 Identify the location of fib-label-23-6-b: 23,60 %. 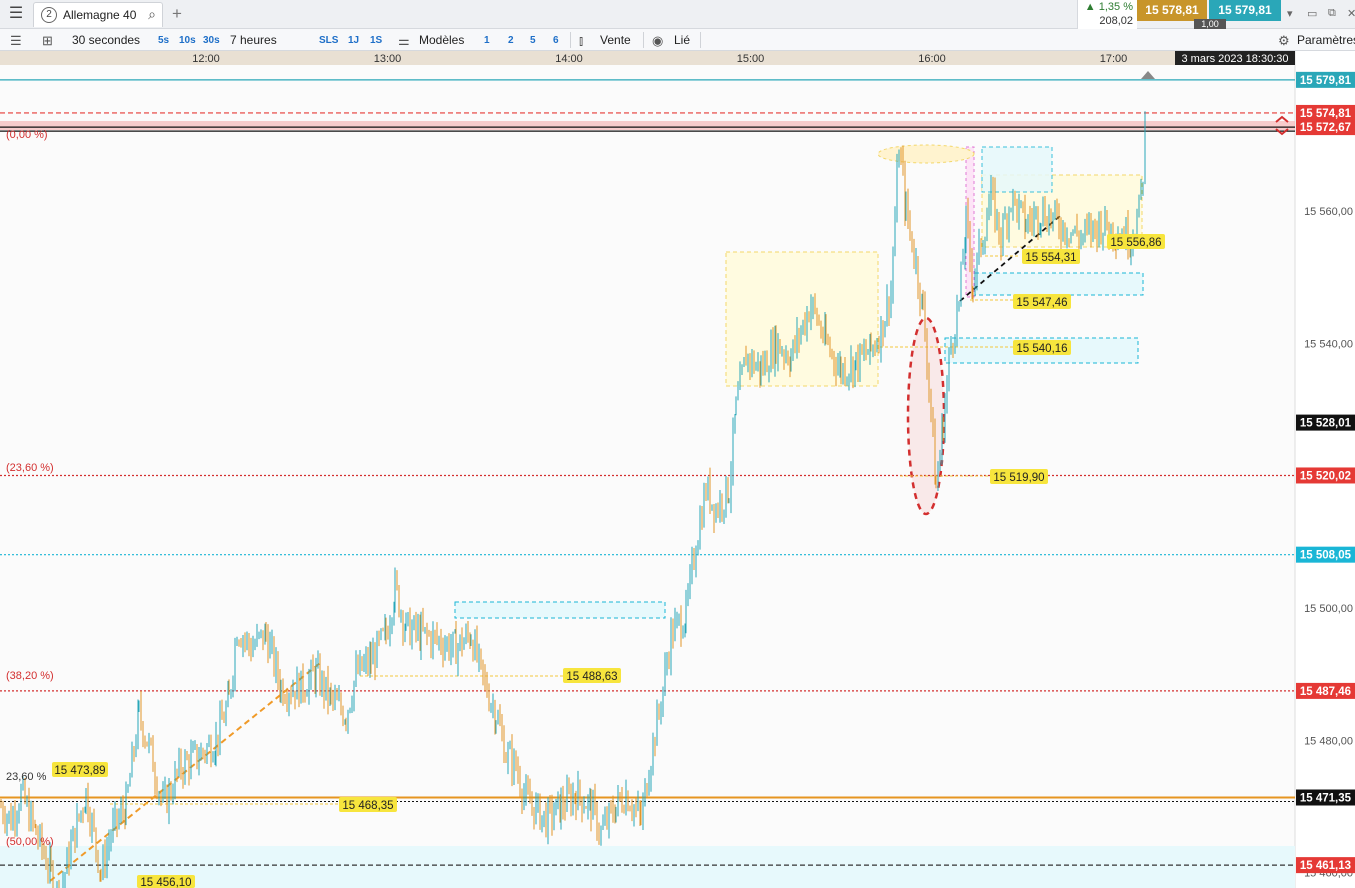
(26, 777).